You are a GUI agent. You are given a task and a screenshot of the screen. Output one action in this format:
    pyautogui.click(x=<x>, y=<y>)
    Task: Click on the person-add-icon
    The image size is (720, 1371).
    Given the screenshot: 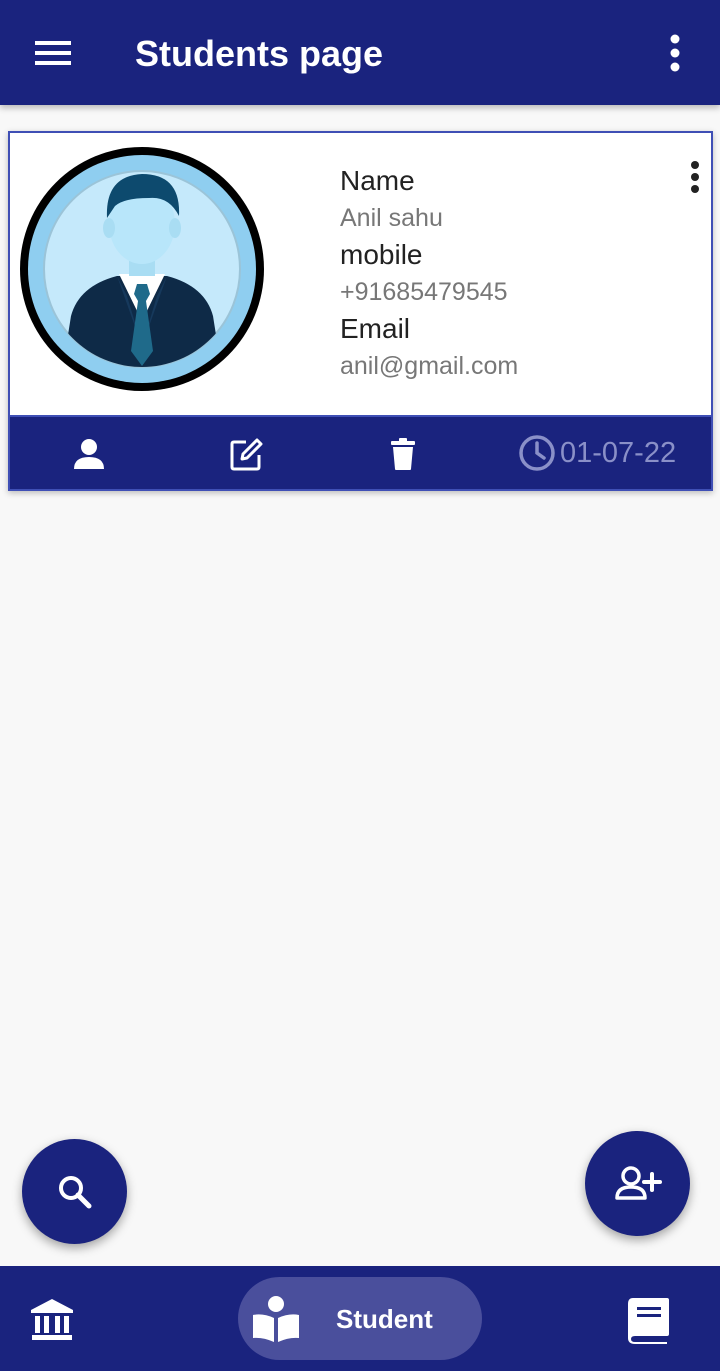 What is the action you would take?
    pyautogui.click(x=638, y=1182)
    